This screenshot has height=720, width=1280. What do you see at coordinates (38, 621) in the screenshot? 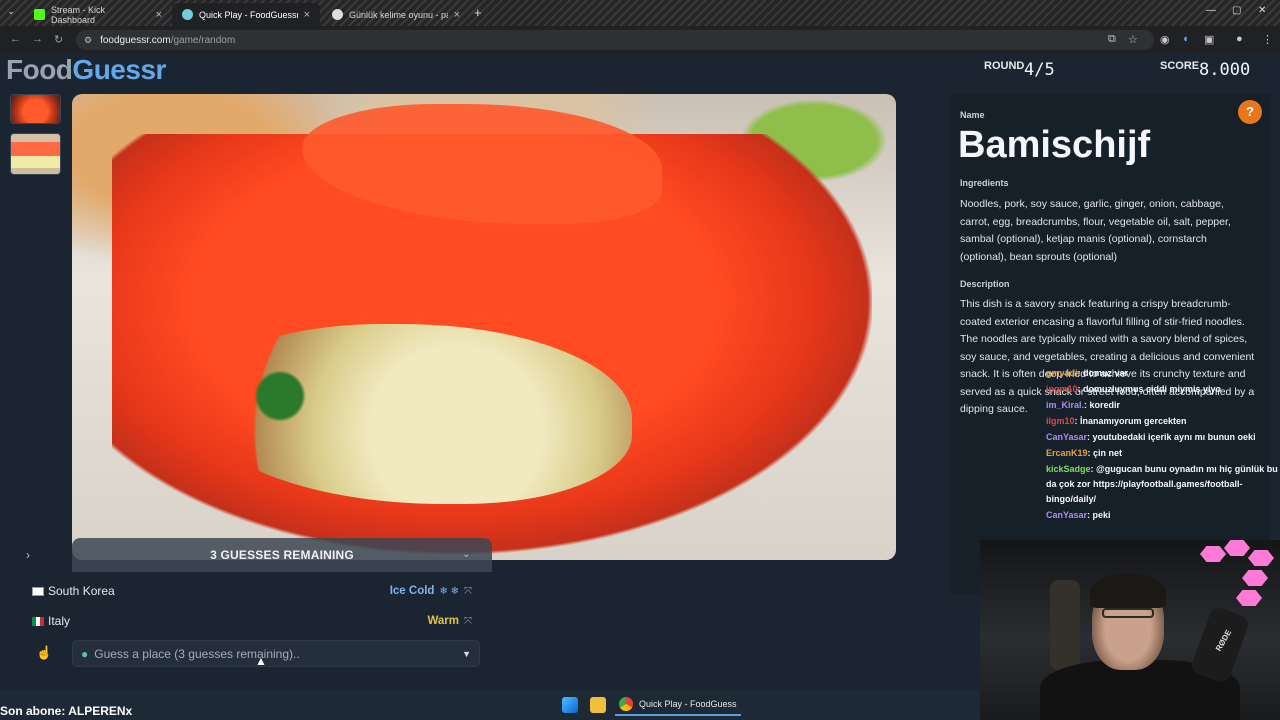
I see `italy-flag-icon` at bounding box center [38, 621].